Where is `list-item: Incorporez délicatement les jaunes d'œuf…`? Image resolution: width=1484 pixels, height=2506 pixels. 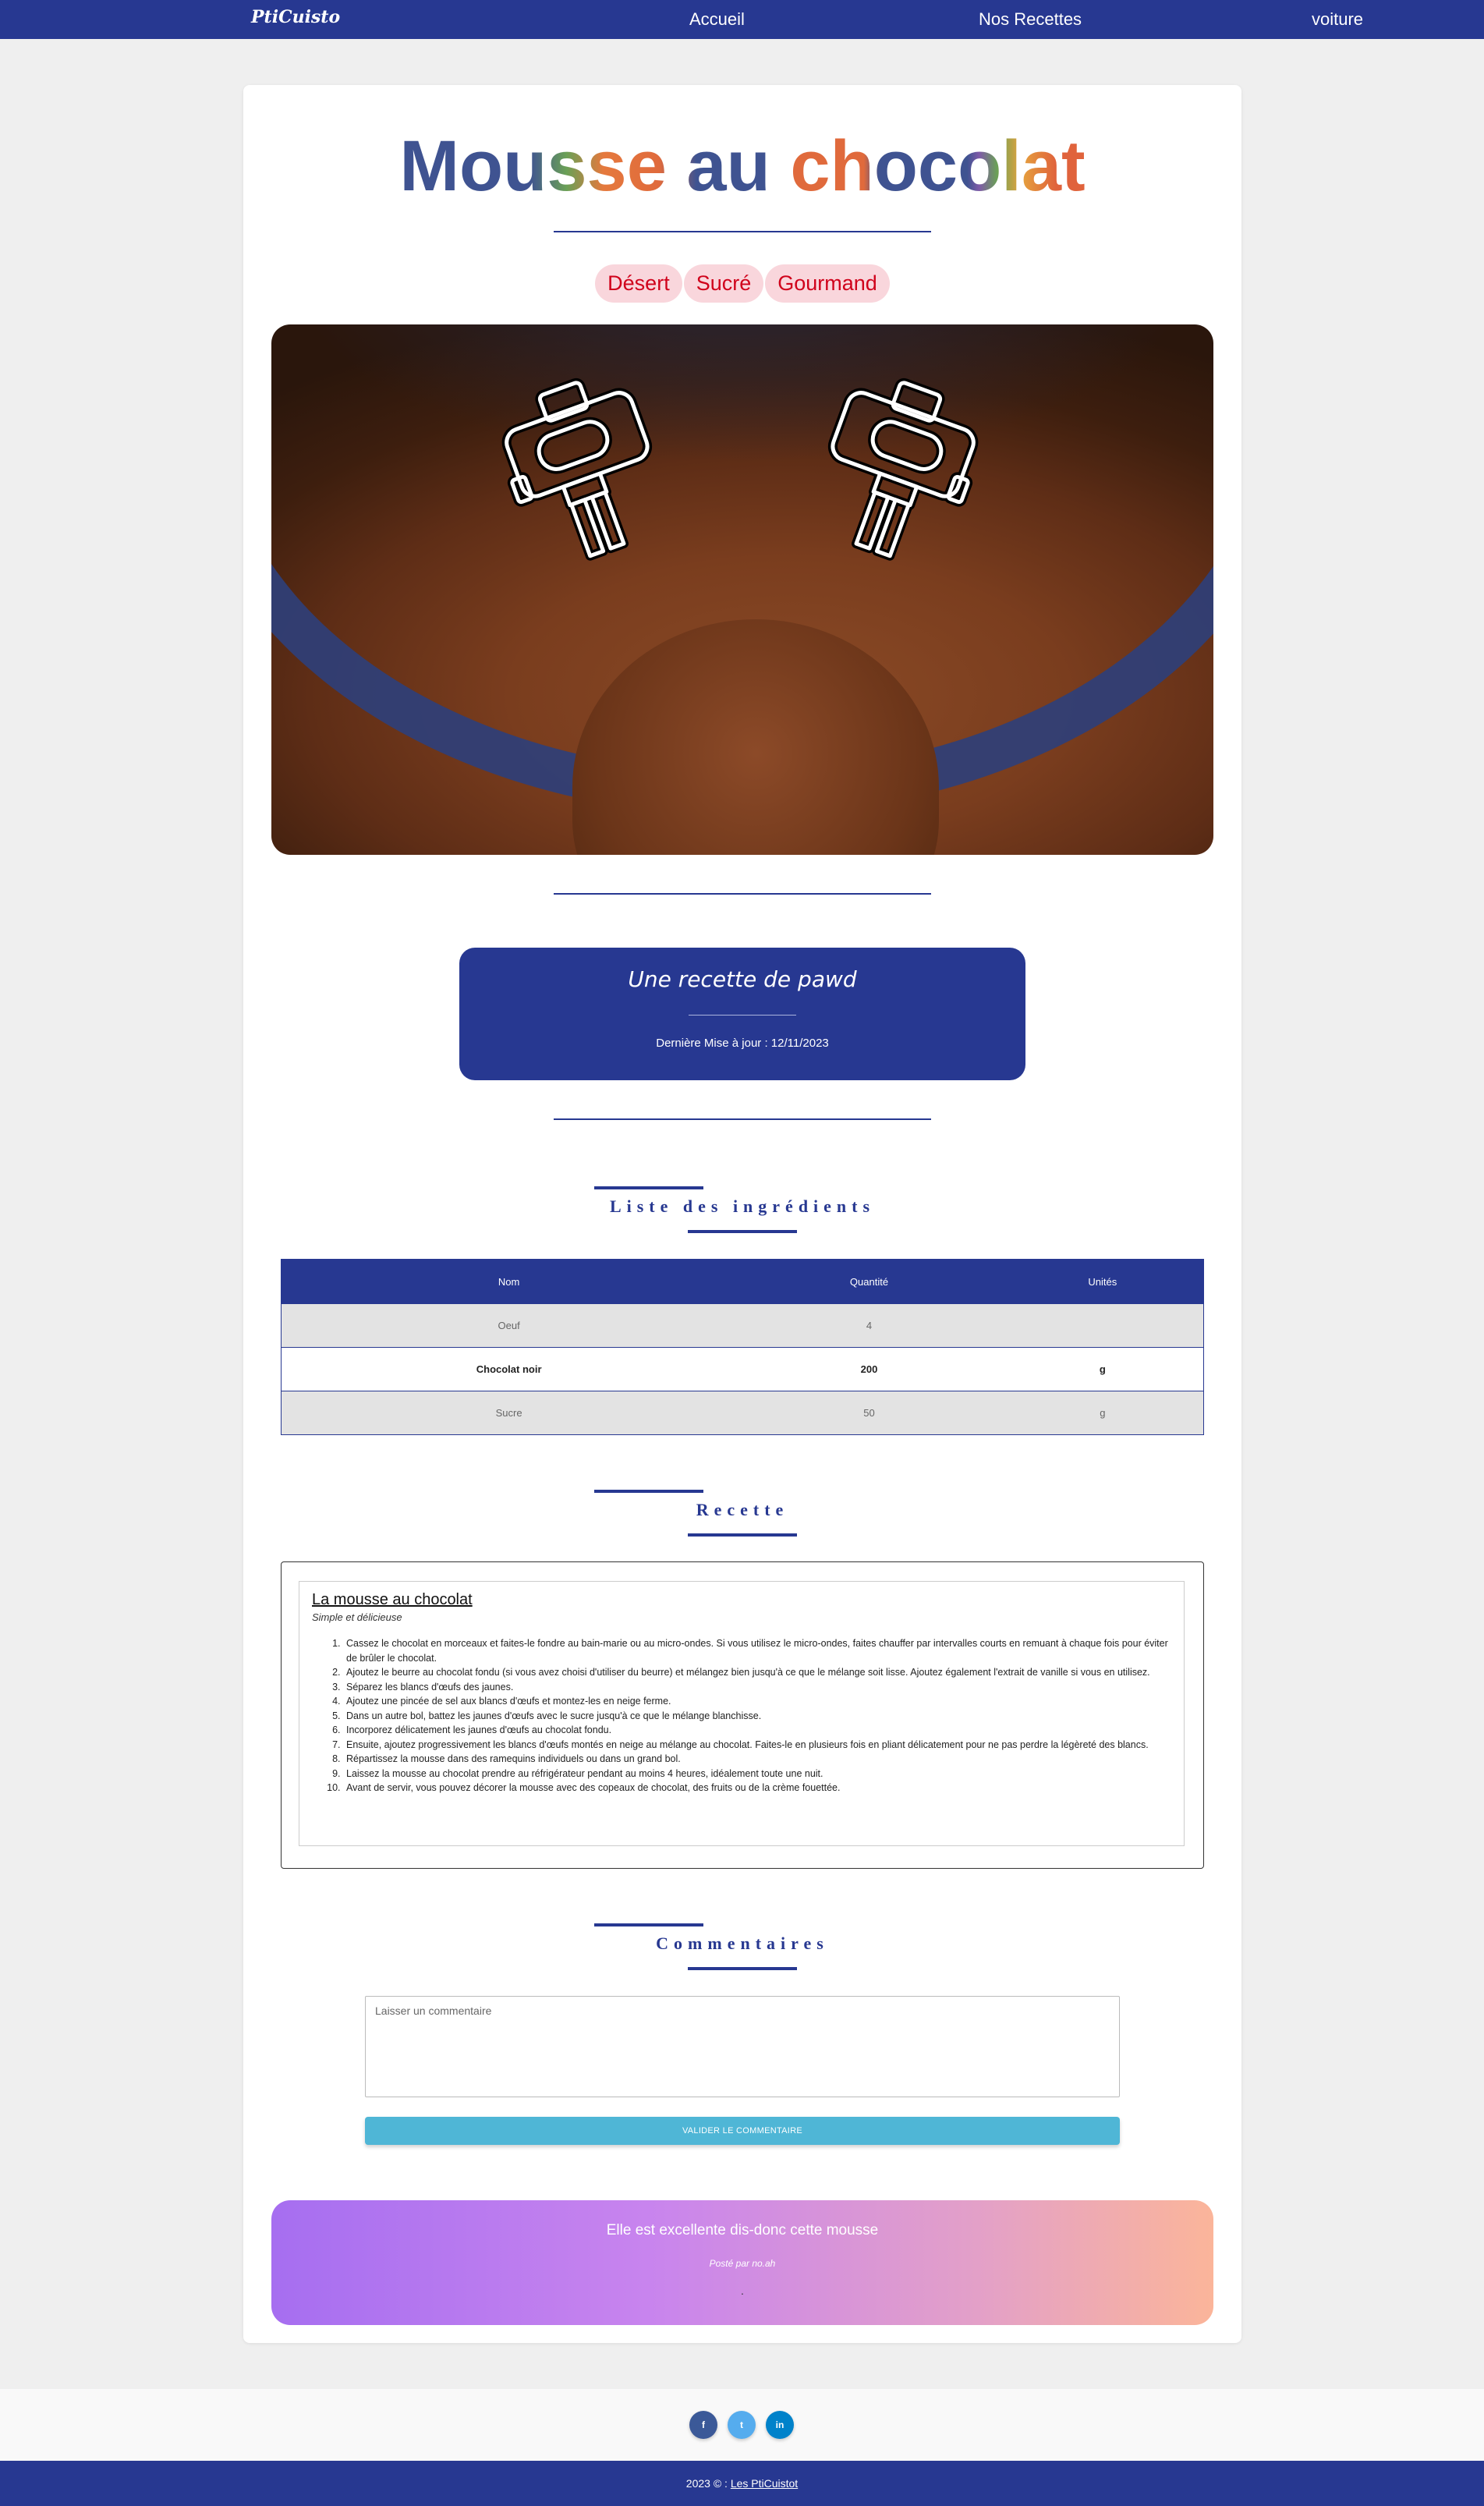
list-item: Incorporez délicatement les jaunes d'œuf… is located at coordinates (756, 1731).